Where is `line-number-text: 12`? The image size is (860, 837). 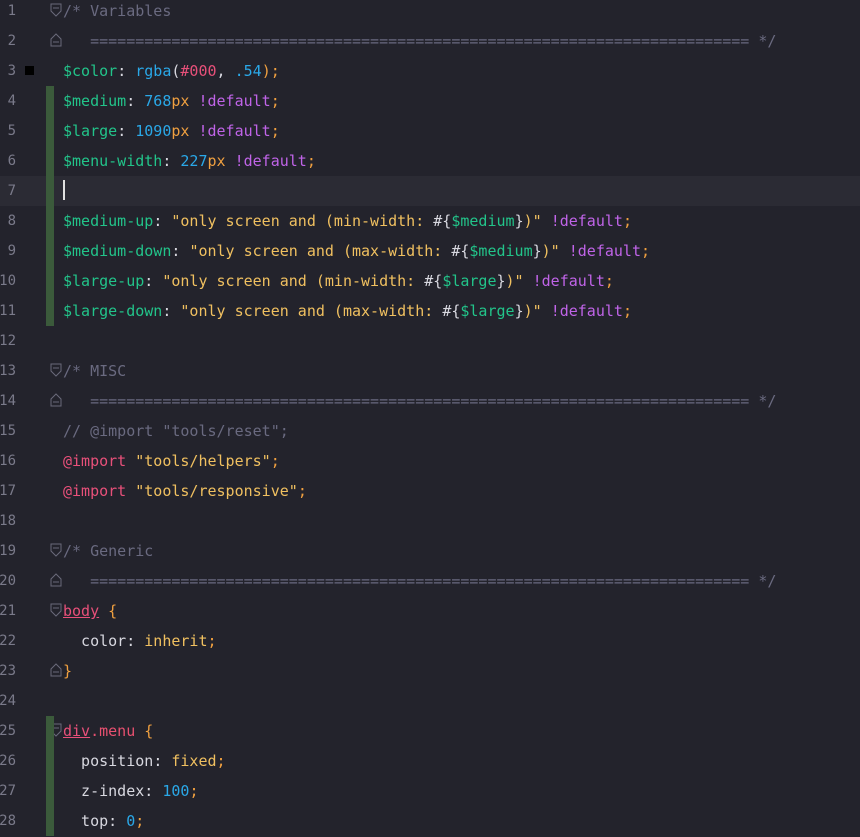 line-number-text: 12 is located at coordinates (8, 341).